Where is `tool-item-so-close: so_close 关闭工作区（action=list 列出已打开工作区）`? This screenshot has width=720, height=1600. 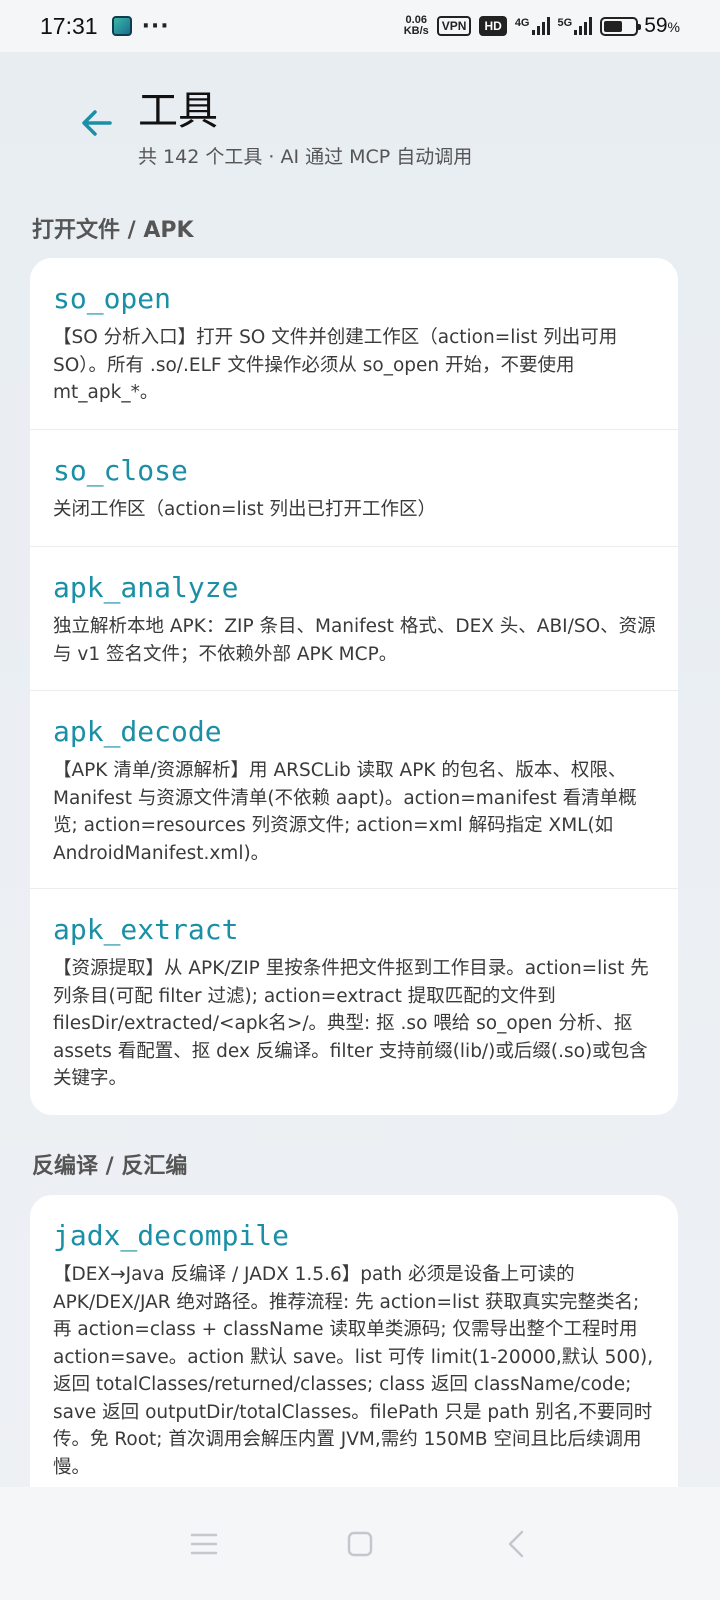 tool-item-so-close: so_close 关闭工作区（action=list 列出已打开工作区） is located at coordinates (354, 488).